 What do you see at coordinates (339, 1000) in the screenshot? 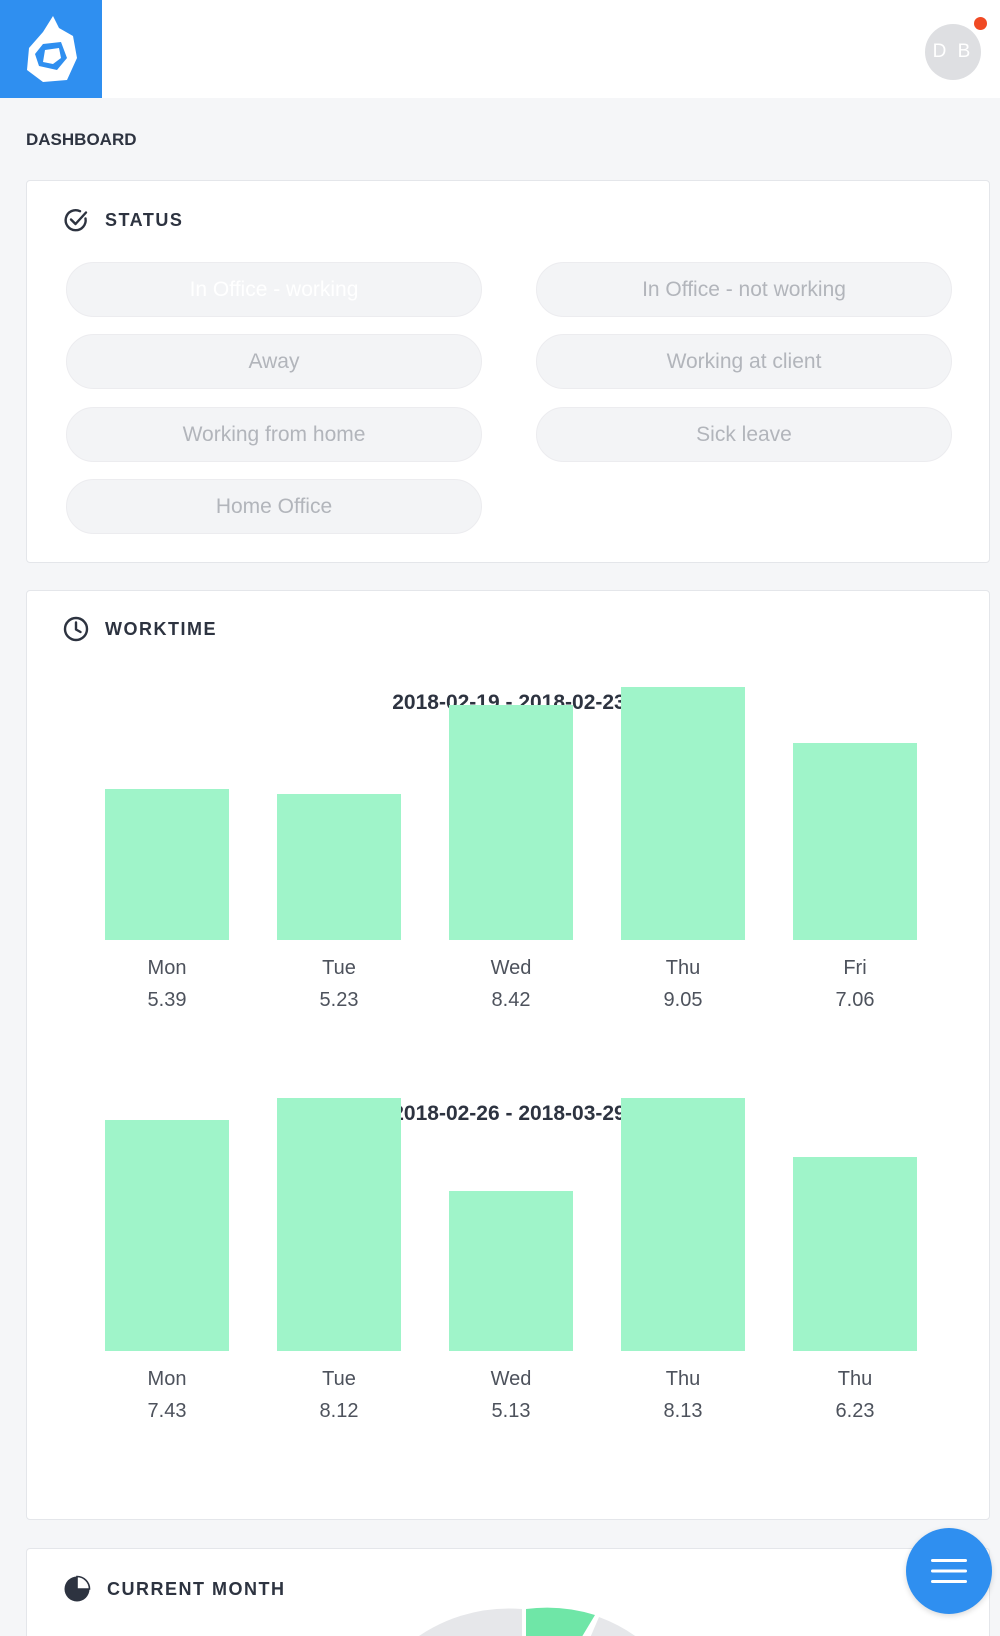
I see `bar-value-label: 5.23` at bounding box center [339, 1000].